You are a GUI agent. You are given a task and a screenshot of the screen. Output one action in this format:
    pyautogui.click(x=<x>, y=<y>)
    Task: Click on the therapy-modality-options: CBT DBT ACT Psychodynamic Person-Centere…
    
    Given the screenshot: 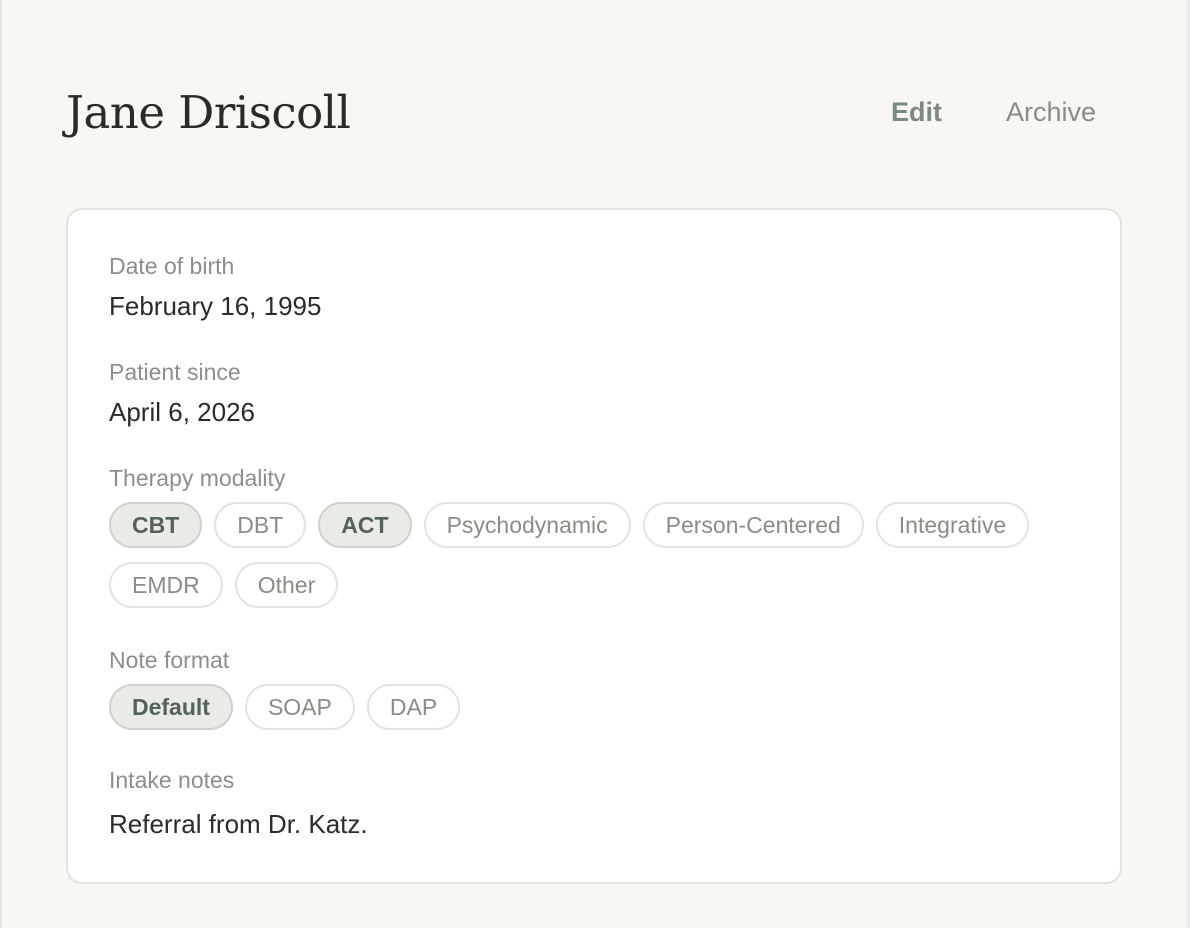 What is the action you would take?
    pyautogui.click(x=599, y=555)
    